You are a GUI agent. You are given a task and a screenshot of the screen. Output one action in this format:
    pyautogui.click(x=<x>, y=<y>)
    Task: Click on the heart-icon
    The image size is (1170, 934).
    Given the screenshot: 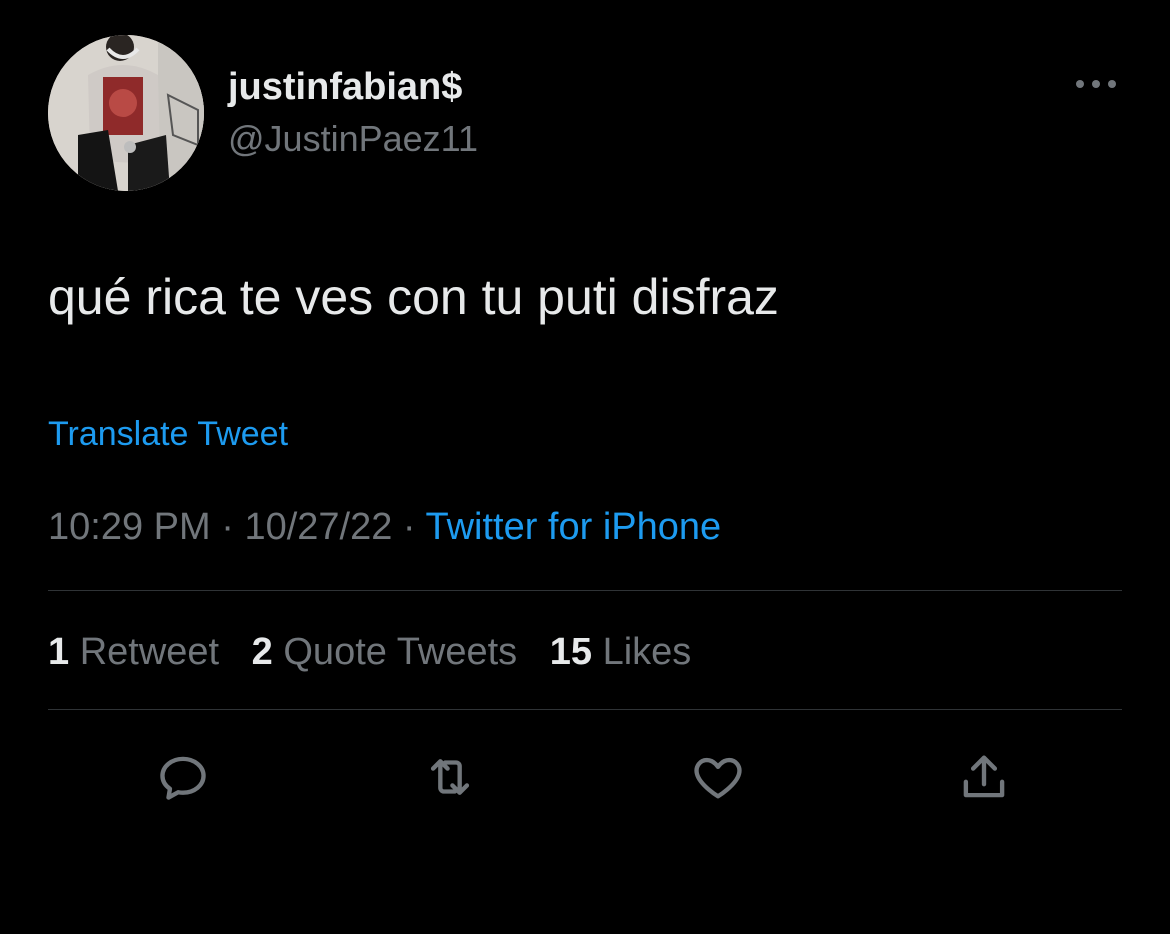 What is the action you would take?
    pyautogui.click(x=718, y=778)
    